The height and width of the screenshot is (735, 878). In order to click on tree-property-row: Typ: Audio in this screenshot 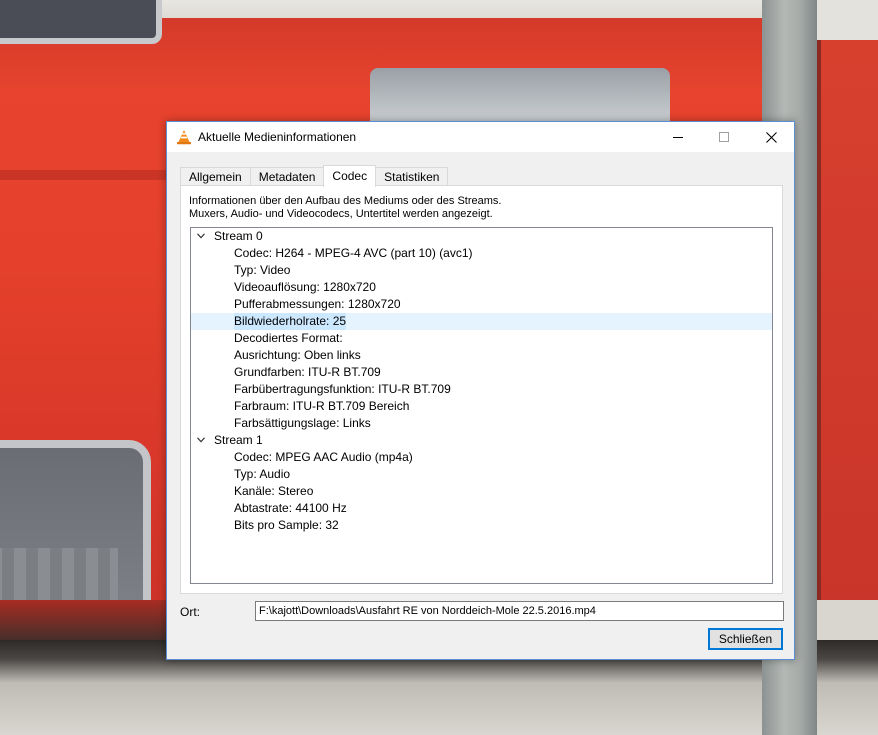, I will do `click(481, 474)`.